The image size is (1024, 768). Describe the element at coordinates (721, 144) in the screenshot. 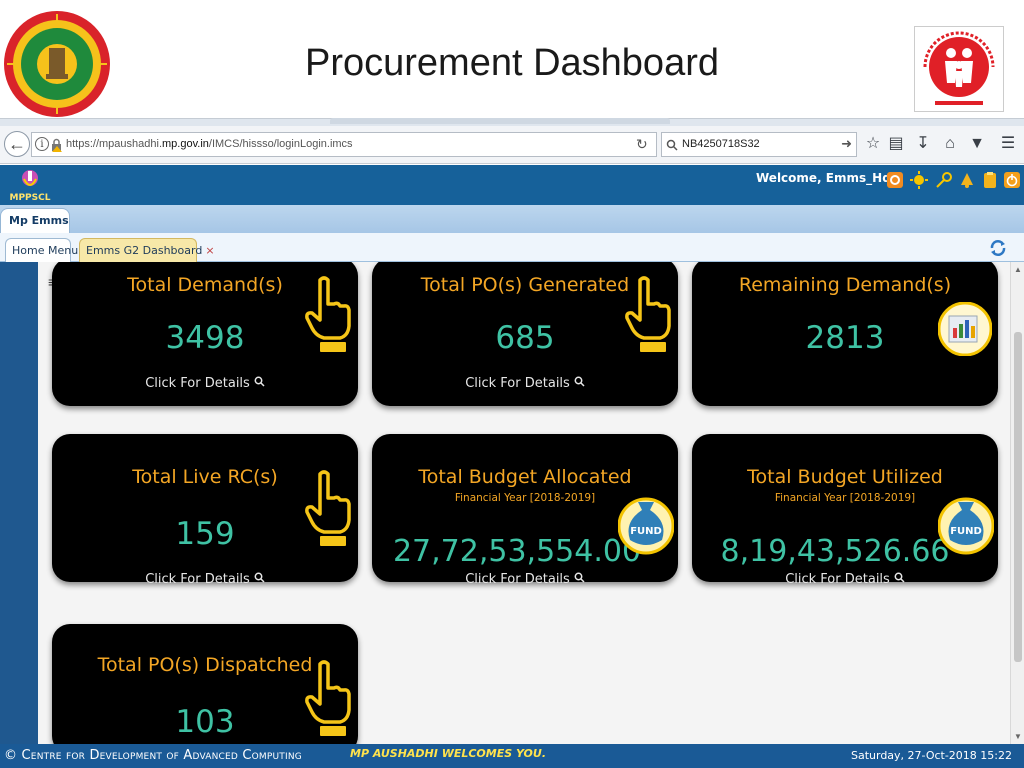

I see `search-value: NB4250718S32` at that location.